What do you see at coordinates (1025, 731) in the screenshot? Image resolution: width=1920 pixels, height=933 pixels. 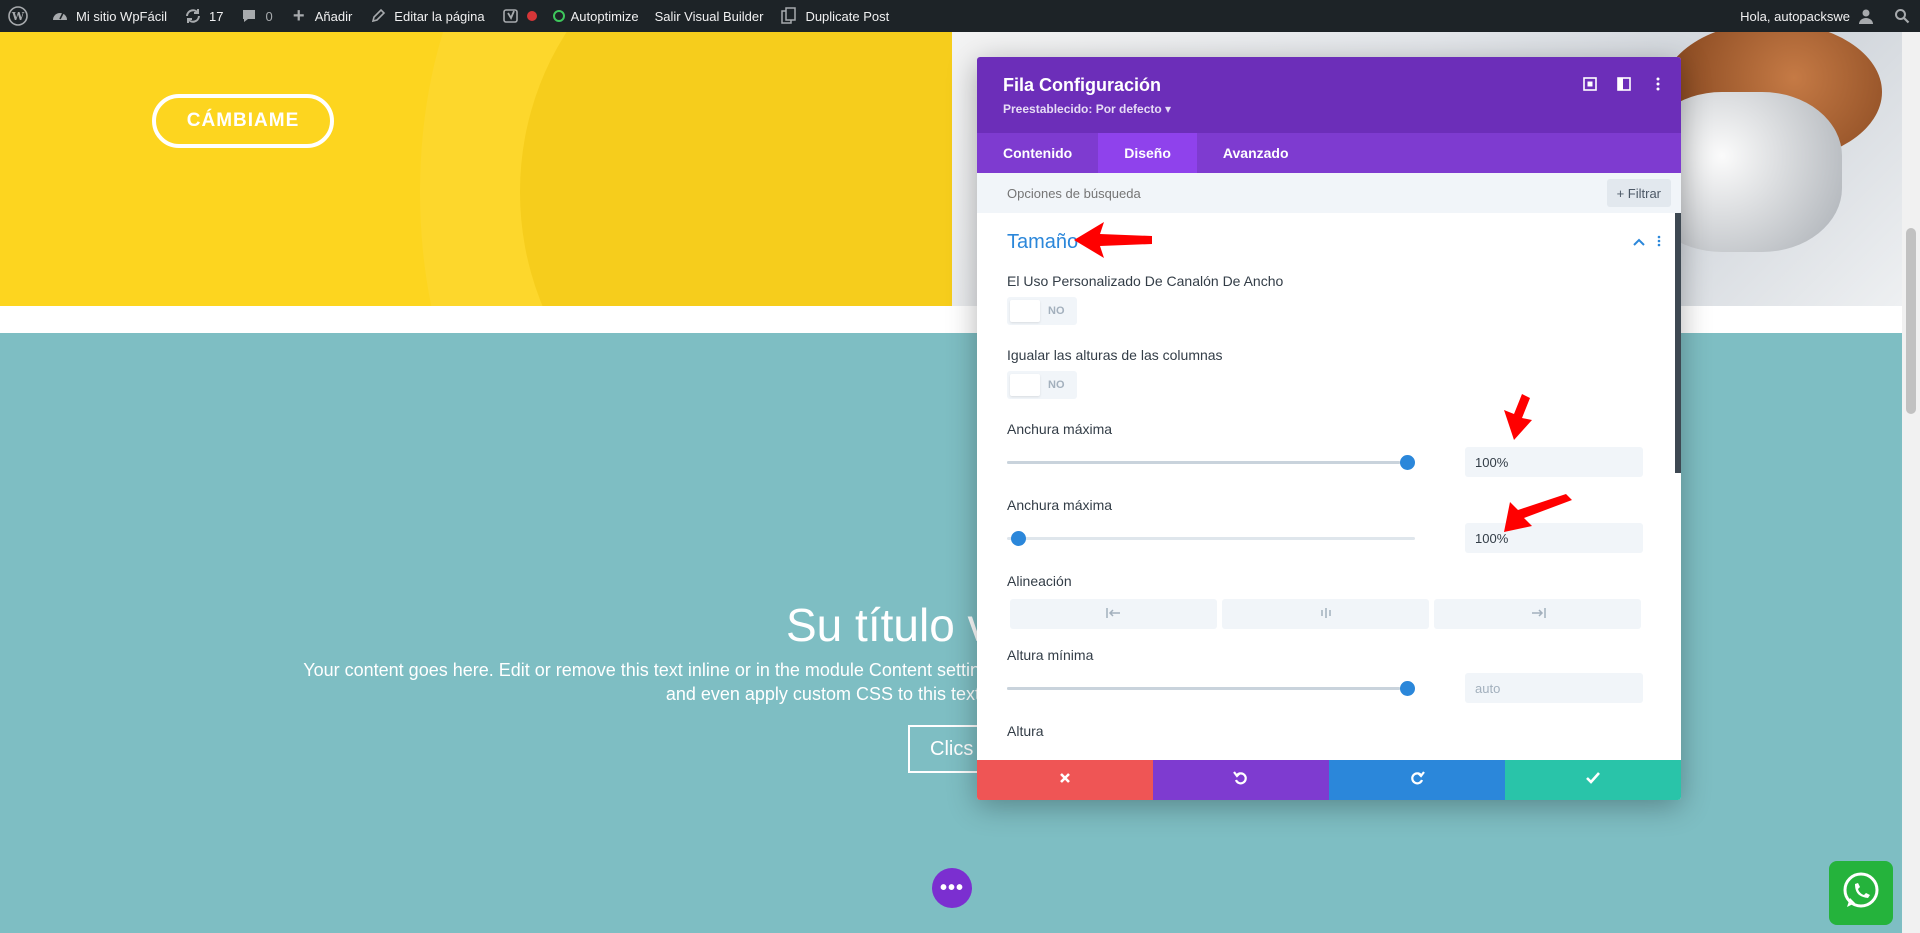 I see `height-label: Altura` at bounding box center [1025, 731].